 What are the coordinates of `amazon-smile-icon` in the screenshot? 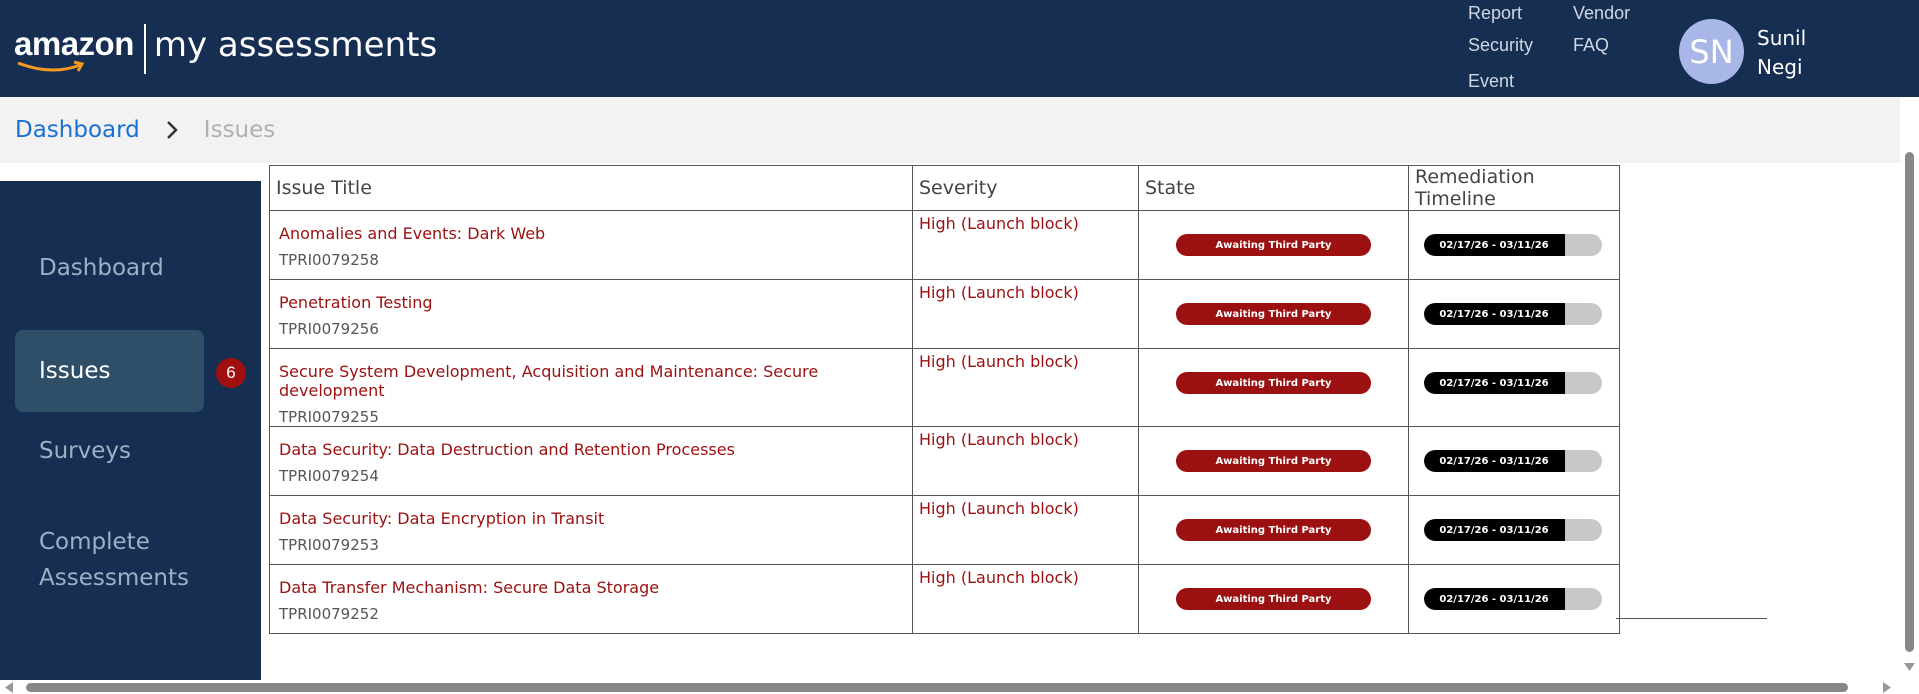 It's located at (51, 66).